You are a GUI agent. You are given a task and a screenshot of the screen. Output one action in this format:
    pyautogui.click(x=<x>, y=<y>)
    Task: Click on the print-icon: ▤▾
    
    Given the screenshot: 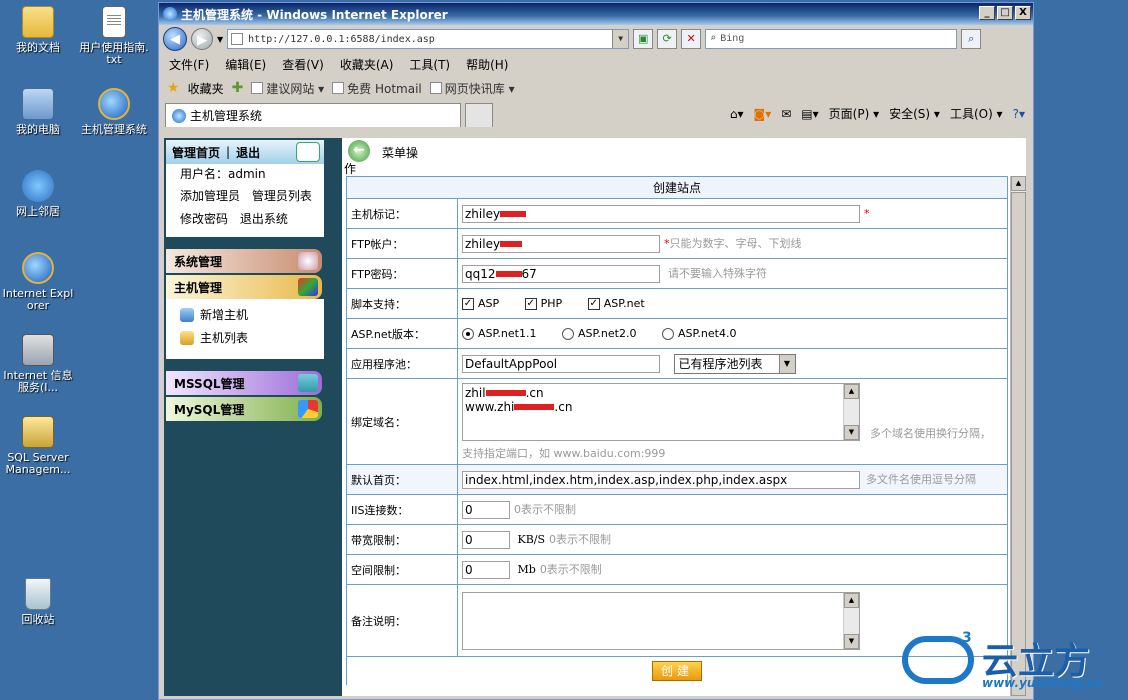 What is the action you would take?
    pyautogui.click(x=809, y=114)
    